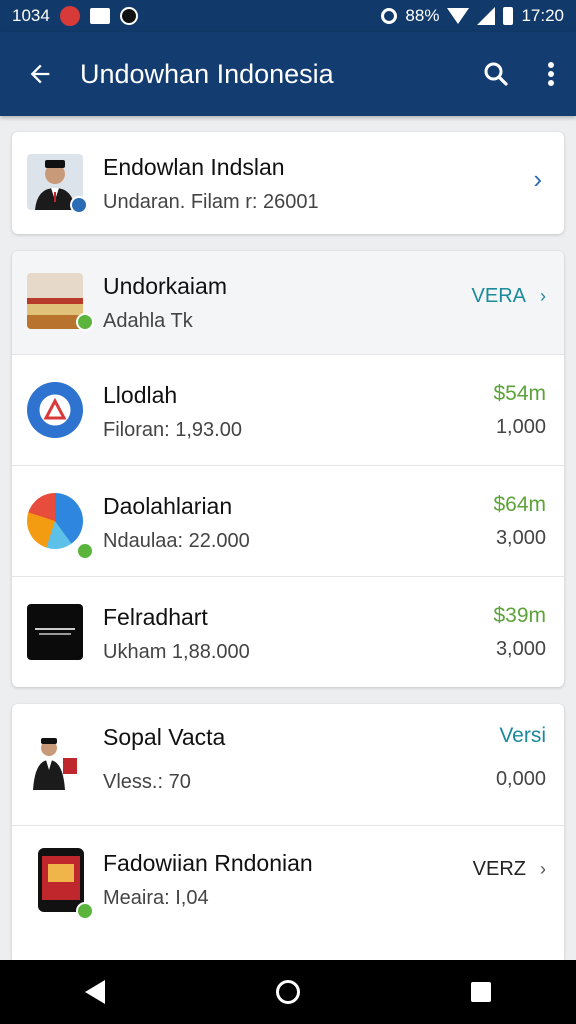 The width and height of the screenshot is (576, 1024). What do you see at coordinates (164, 737) in the screenshot?
I see `item-title: Sopal Vacta` at bounding box center [164, 737].